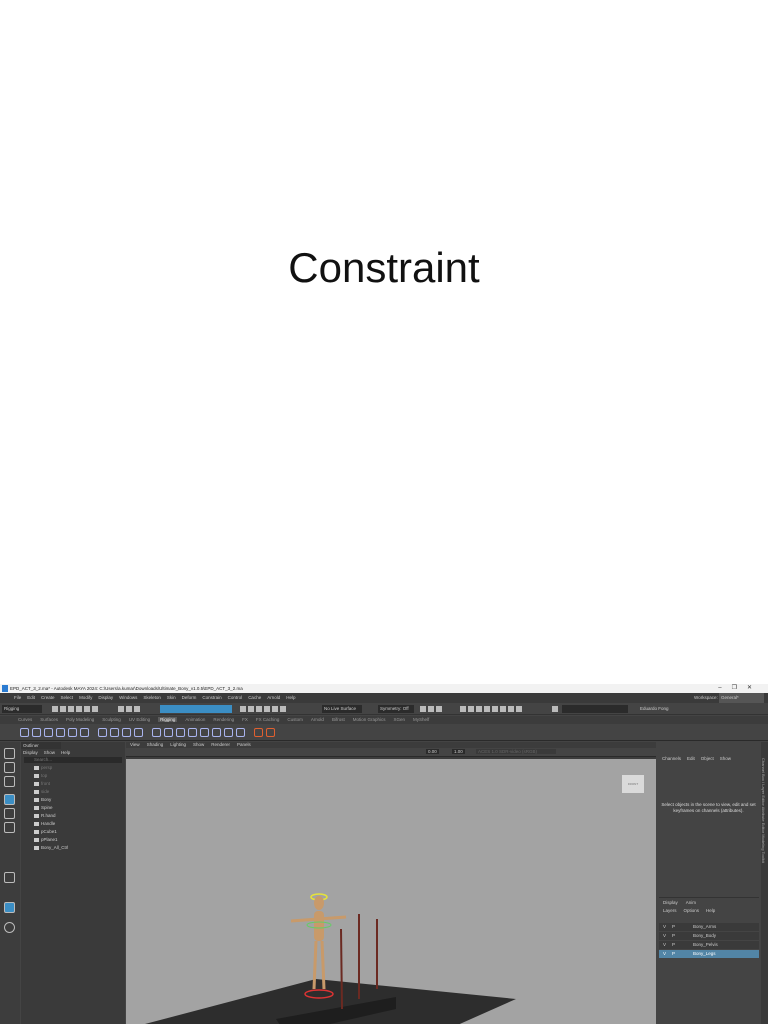  What do you see at coordinates (73, 840) in the screenshot?
I see `outliner-item: pPlane1` at bounding box center [73, 840].